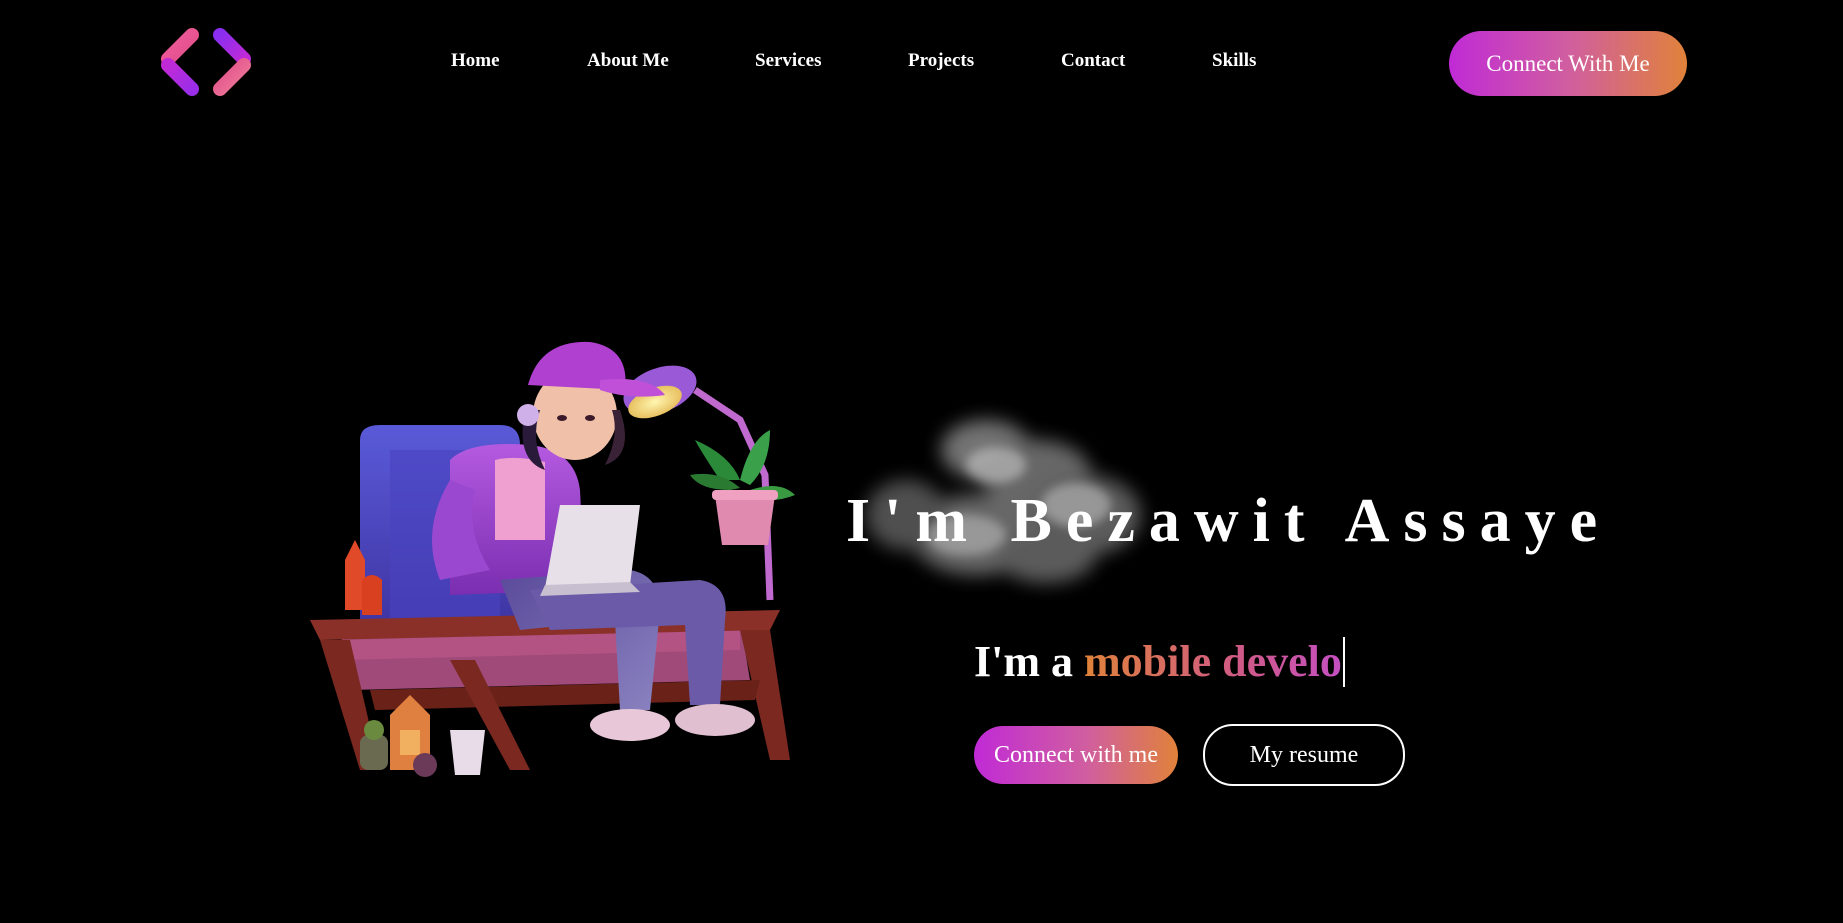  I want to click on nav-contact: Contact, so click(1093, 61).